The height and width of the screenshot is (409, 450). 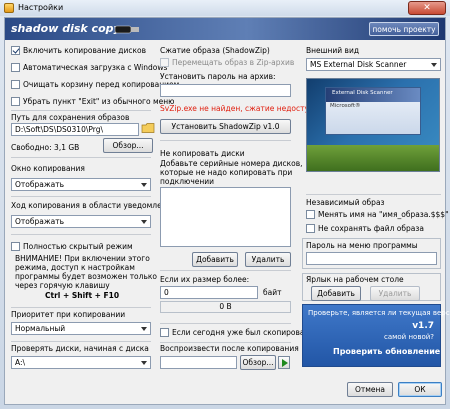 What do you see at coordinates (225, 126) in the screenshot?
I see `install-shadowzip-button: Установить ShadowZip v1.0` at bounding box center [225, 126].